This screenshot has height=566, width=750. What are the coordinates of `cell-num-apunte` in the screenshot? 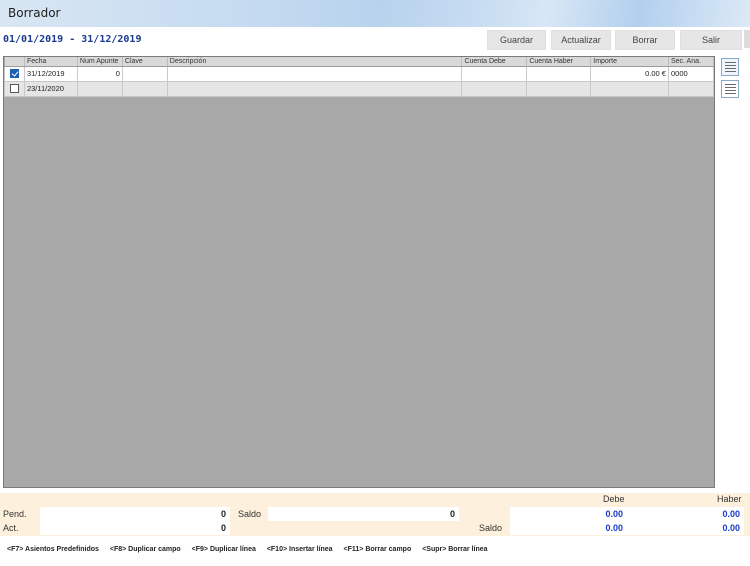 It's located at (99, 88).